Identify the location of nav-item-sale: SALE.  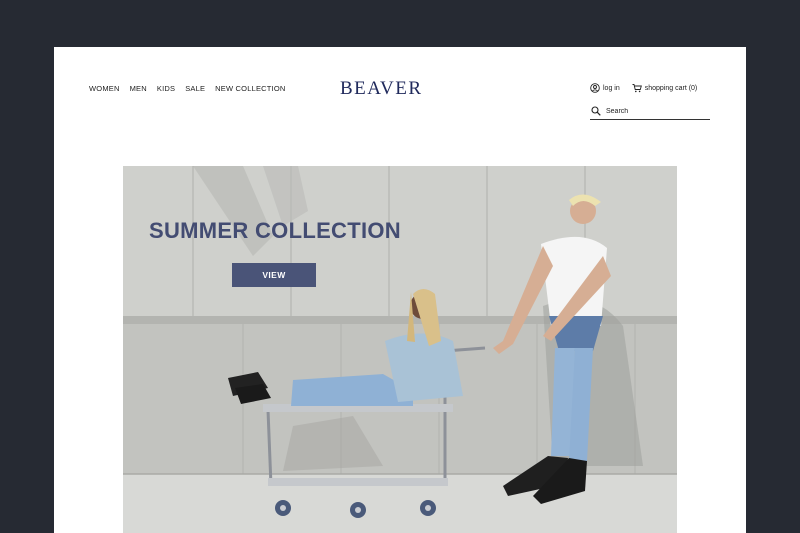
(195, 88).